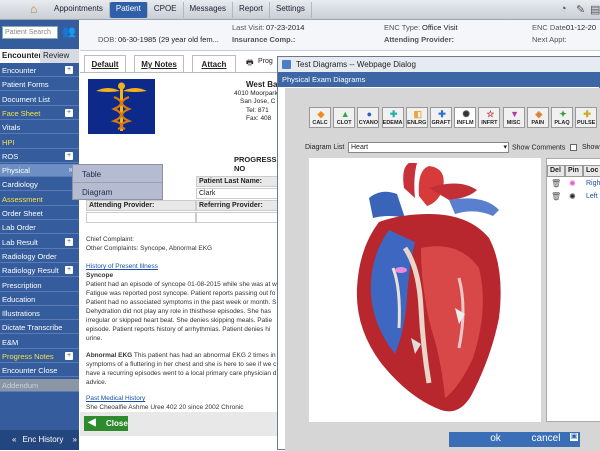 The image size is (600, 451). Describe the element at coordinates (39, 85) in the screenshot. I see `sidebar-item-patient-forms: Patient Forms` at that location.